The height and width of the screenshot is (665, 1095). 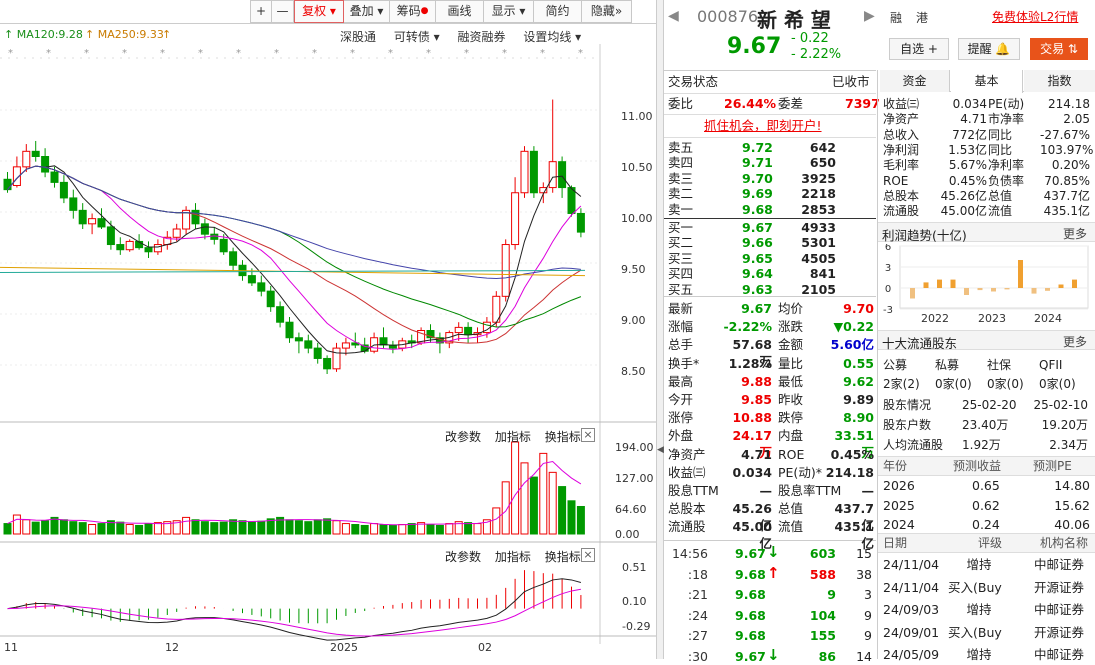 What do you see at coordinates (791, 327) in the screenshot?
I see `quote-label-2: 涨跌` at bounding box center [791, 327].